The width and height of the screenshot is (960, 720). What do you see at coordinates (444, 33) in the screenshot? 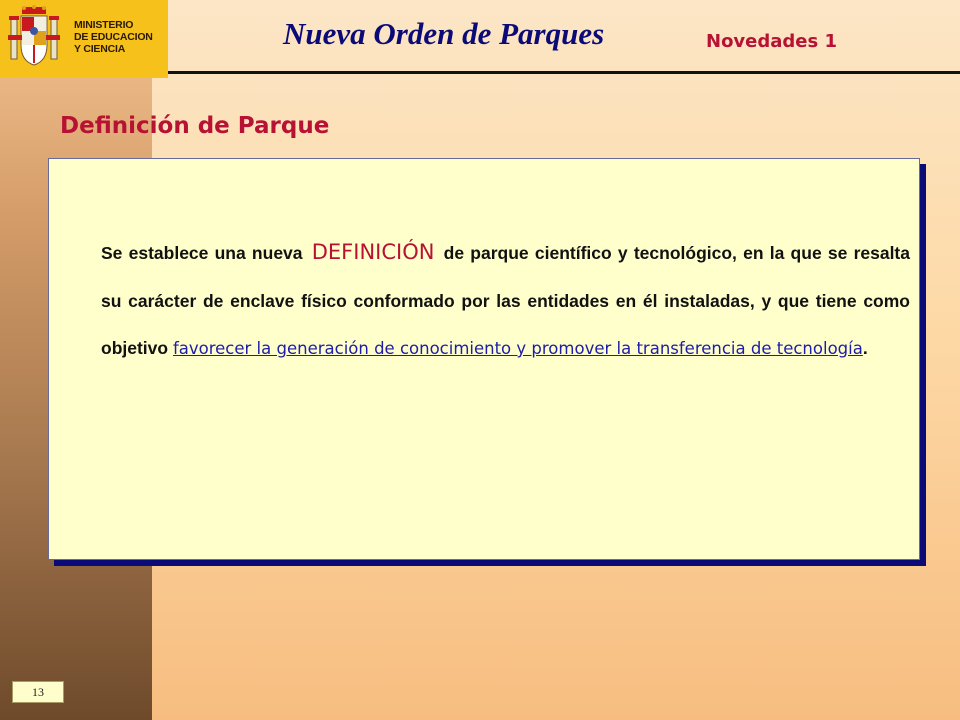
I see `page-title: Nueva Orden de Parques` at bounding box center [444, 33].